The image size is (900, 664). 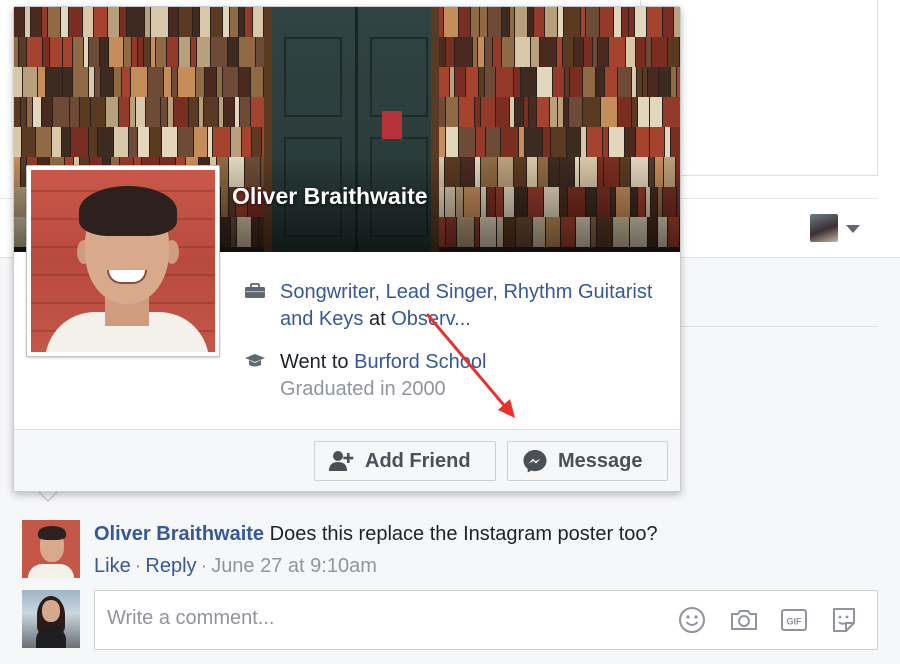 What do you see at coordinates (179, 534) in the screenshot?
I see `comment-author-link: Oliver Braithwaite` at bounding box center [179, 534].